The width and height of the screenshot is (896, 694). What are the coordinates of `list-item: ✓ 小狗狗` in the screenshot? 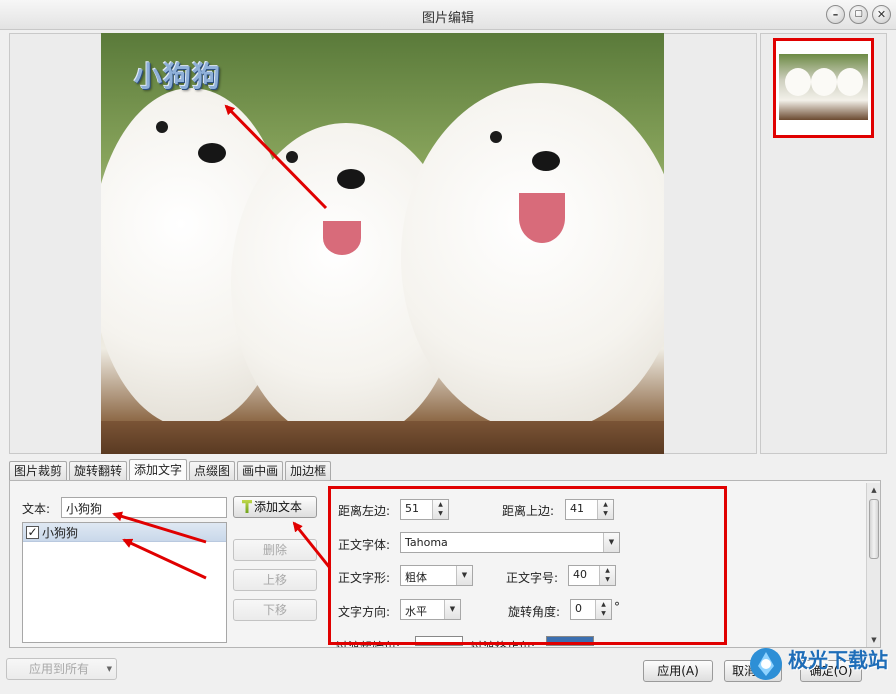 It's located at (124, 532).